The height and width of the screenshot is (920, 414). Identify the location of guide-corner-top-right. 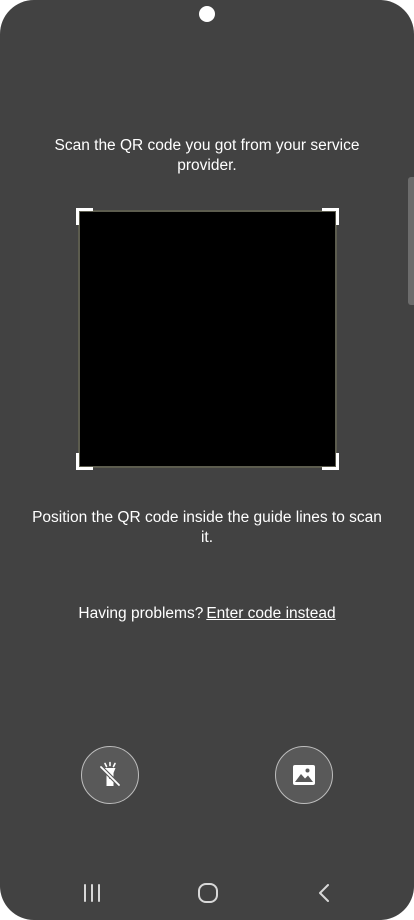
(330, 216).